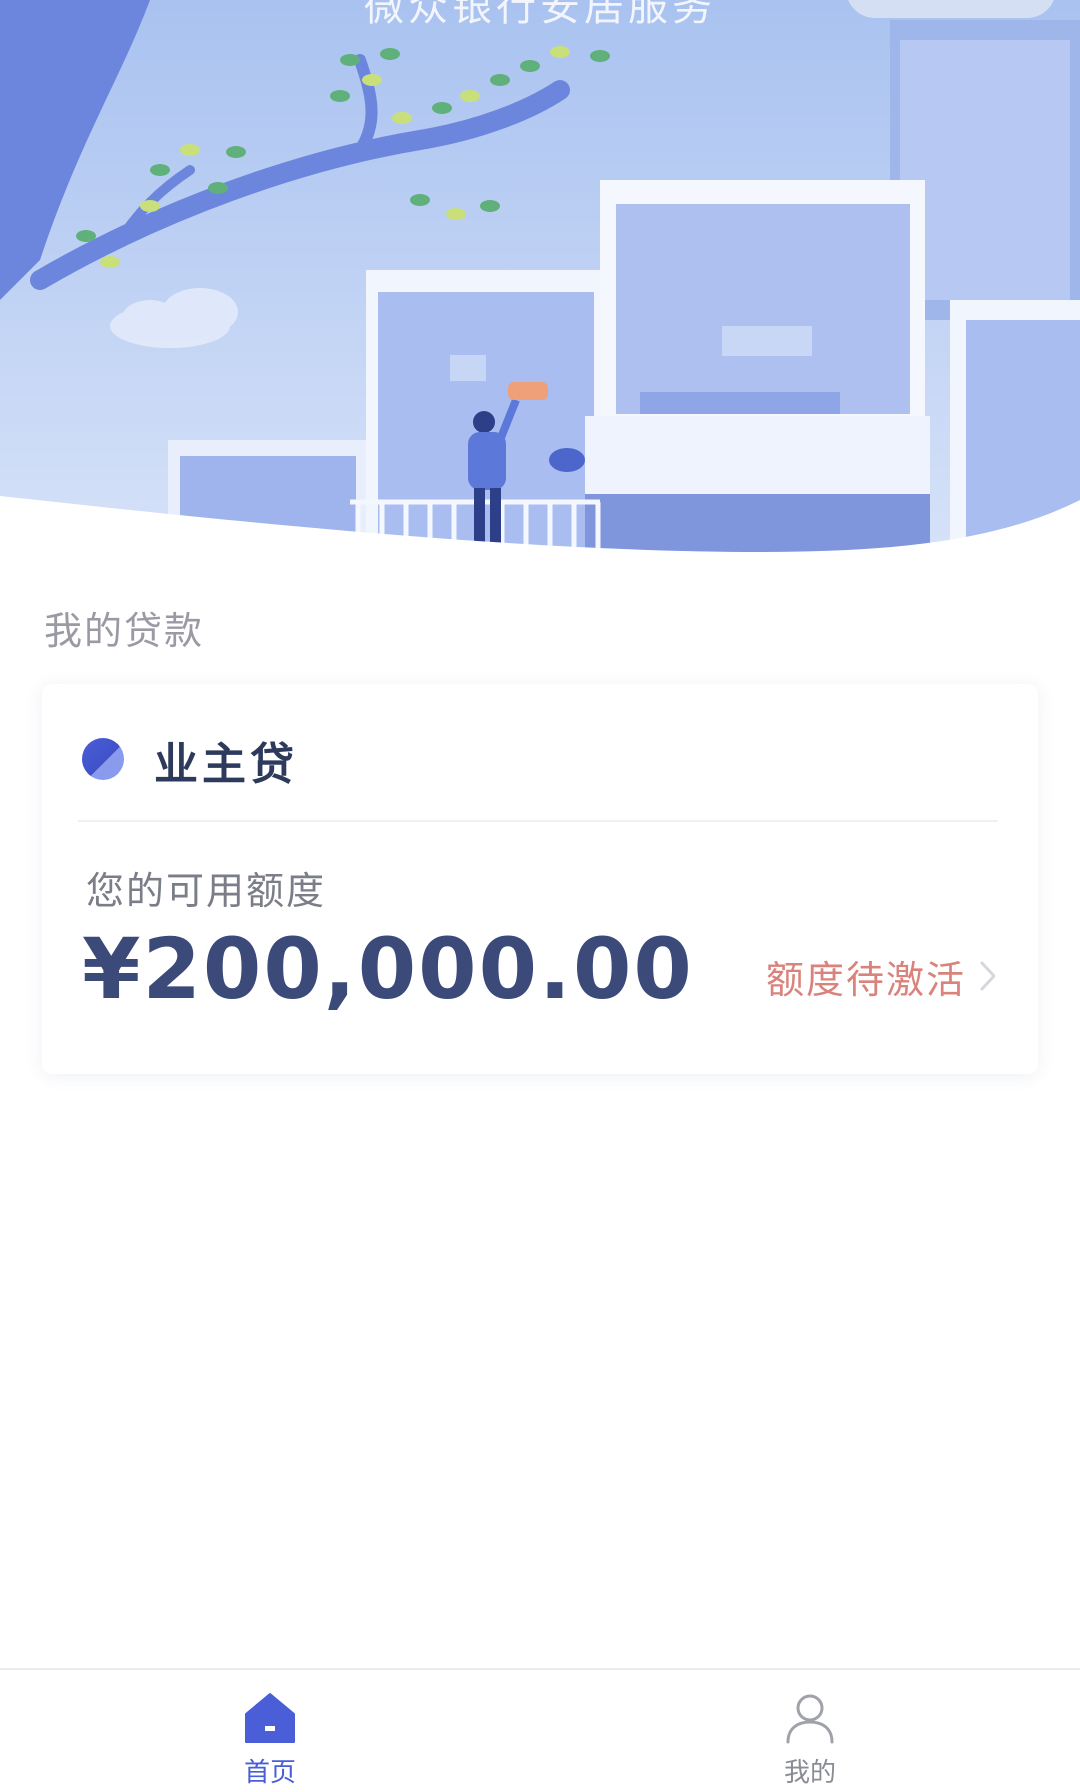 The width and height of the screenshot is (1080, 1792). What do you see at coordinates (865, 979) in the screenshot?
I see `activate-limit-label: 额度待激活` at bounding box center [865, 979].